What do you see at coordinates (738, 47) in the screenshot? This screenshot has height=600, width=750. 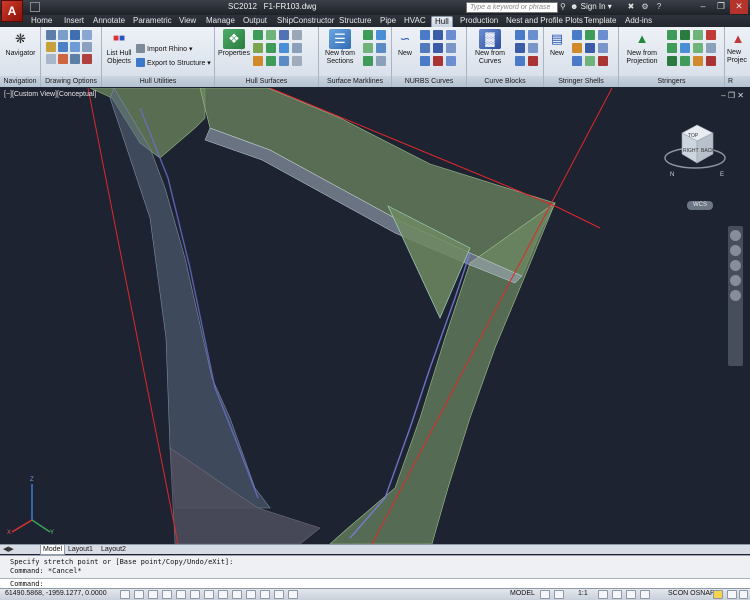 I see `new-projection-button: ▲ New Projec` at bounding box center [738, 47].